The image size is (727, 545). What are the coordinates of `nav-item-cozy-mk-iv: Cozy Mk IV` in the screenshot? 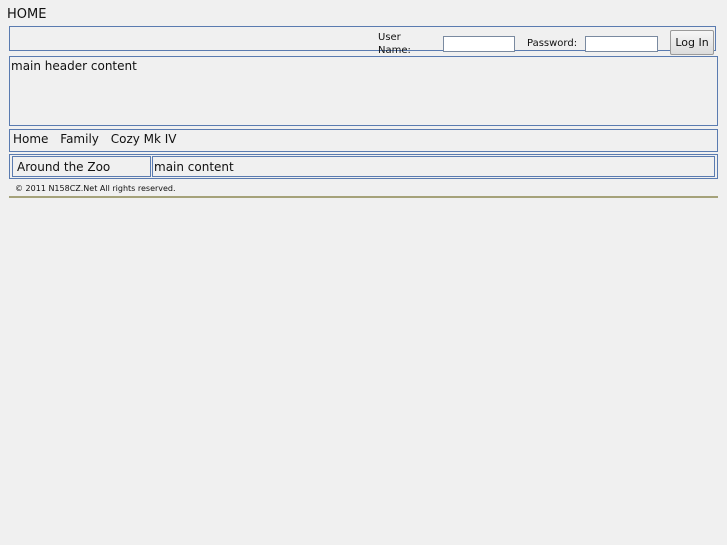 It's located at (144, 139).